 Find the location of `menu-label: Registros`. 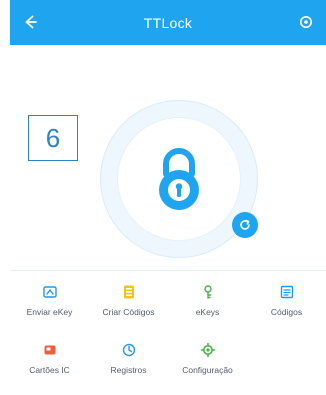

menu-label: Registros is located at coordinates (128, 370).